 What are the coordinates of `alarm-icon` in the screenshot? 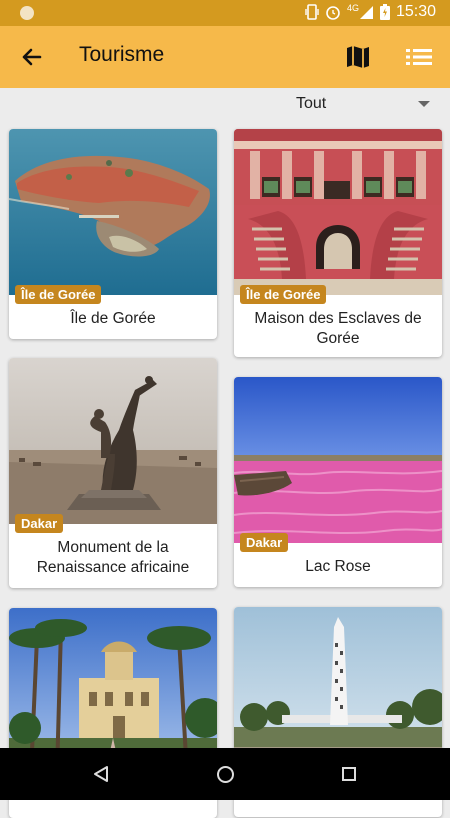 It's located at (333, 13).